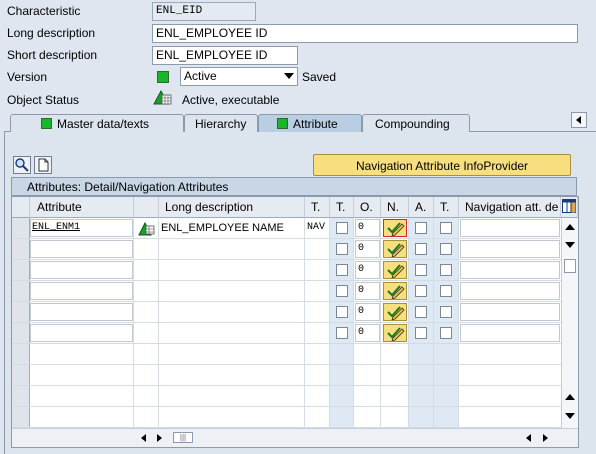 The height and width of the screenshot is (454, 596). What do you see at coordinates (183, 437) in the screenshot?
I see `horizontal-scroll-thumb: |||` at bounding box center [183, 437].